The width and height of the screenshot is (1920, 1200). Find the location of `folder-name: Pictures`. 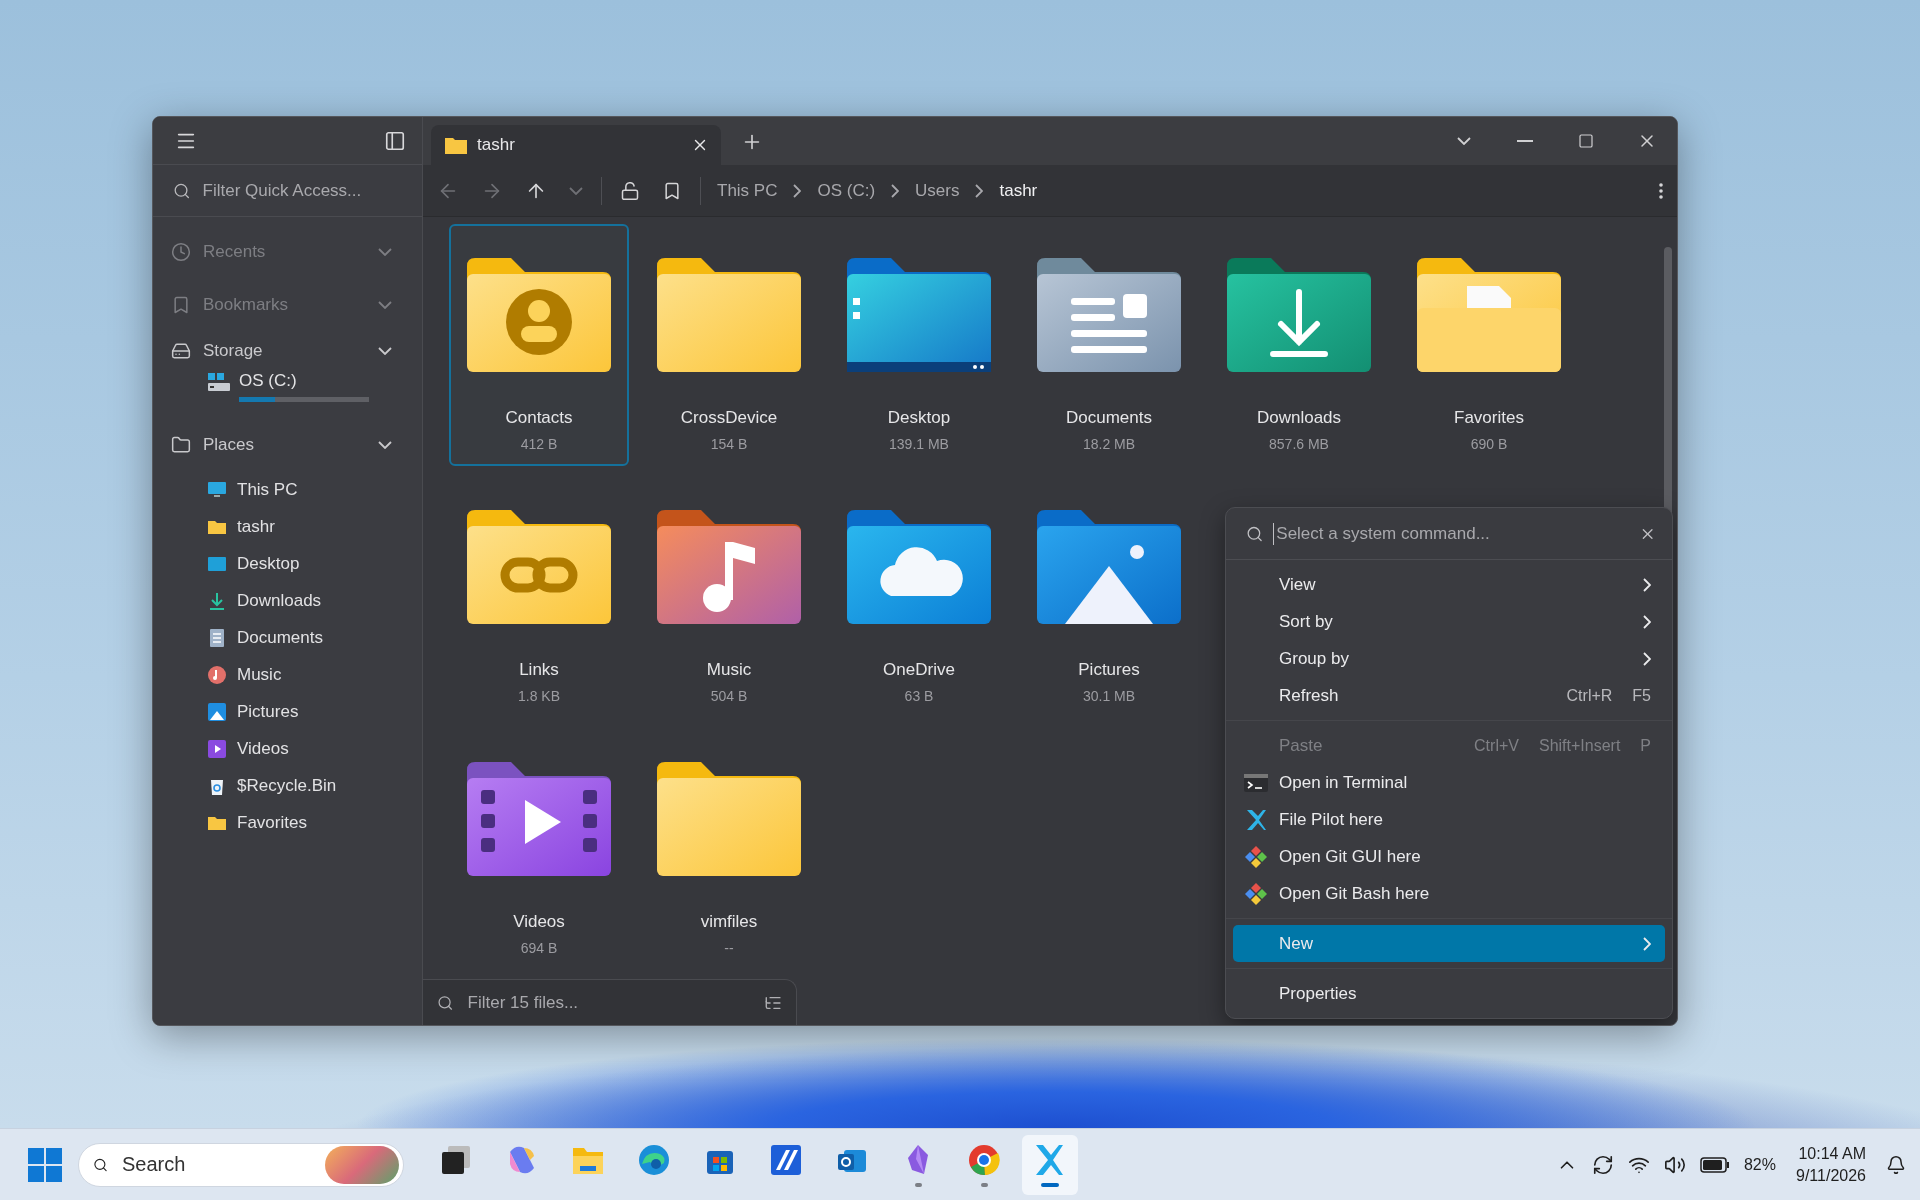

folder-name: Pictures is located at coordinates (1109, 670).